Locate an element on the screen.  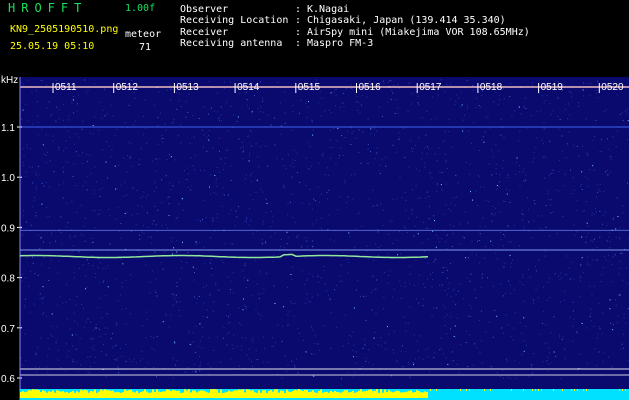
time-tick-label: 0518 is located at coordinates (491, 87).